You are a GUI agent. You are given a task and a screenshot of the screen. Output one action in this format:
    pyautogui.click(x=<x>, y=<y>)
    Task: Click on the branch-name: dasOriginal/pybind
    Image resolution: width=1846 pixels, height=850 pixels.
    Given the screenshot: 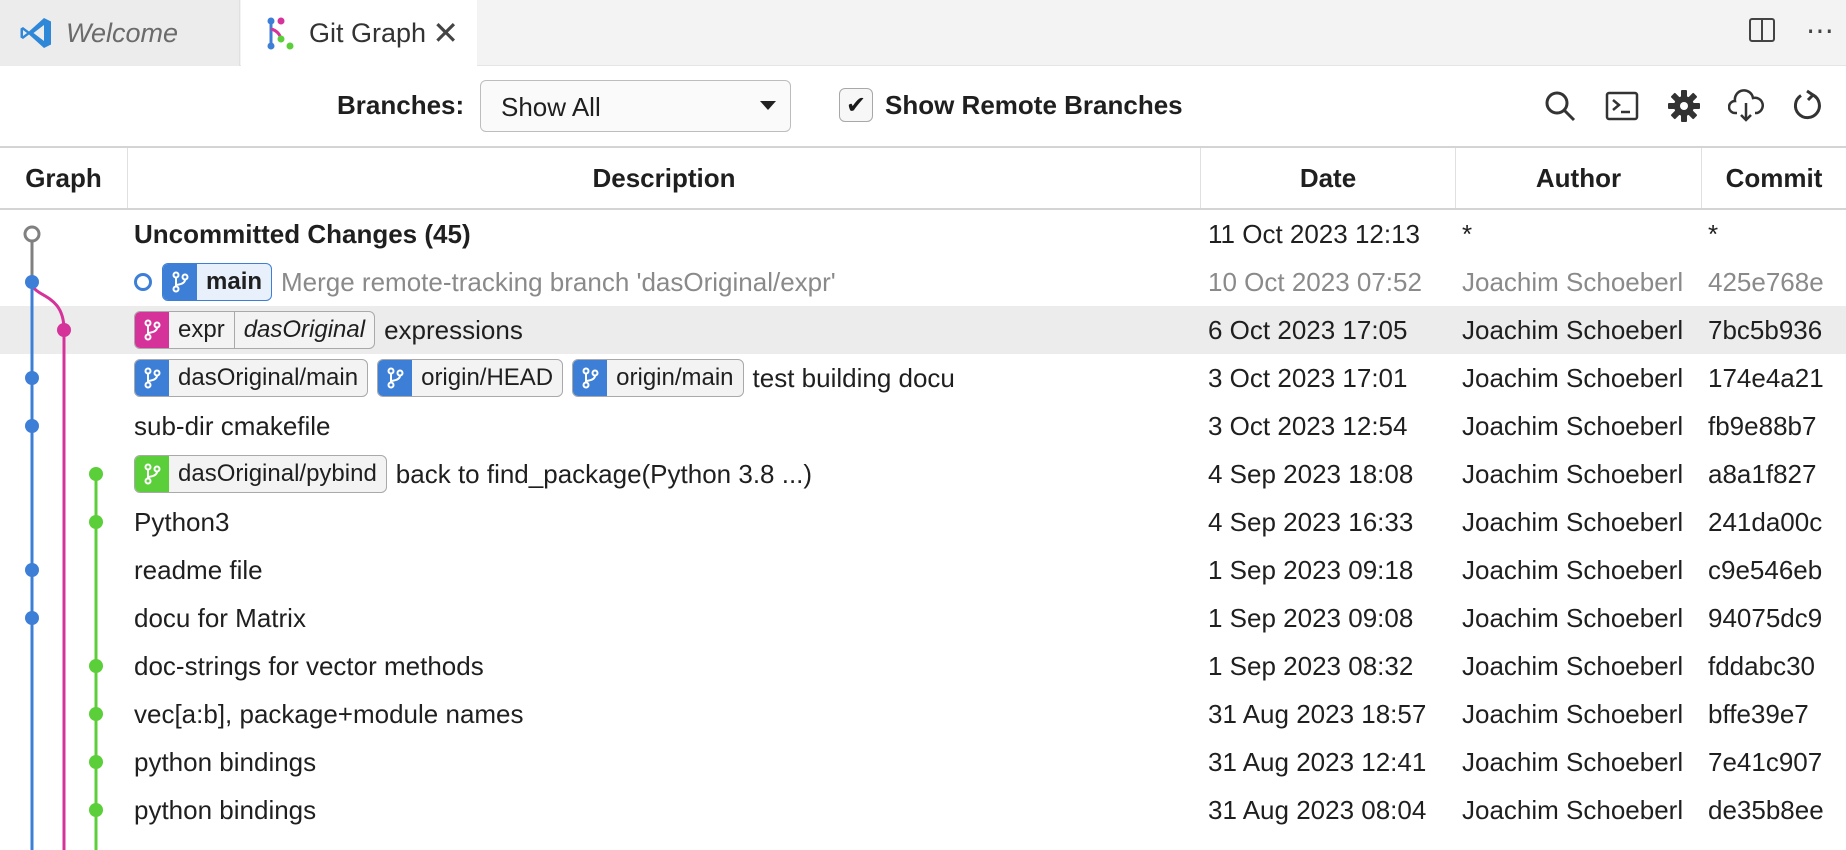 What is the action you would take?
    pyautogui.click(x=277, y=473)
    